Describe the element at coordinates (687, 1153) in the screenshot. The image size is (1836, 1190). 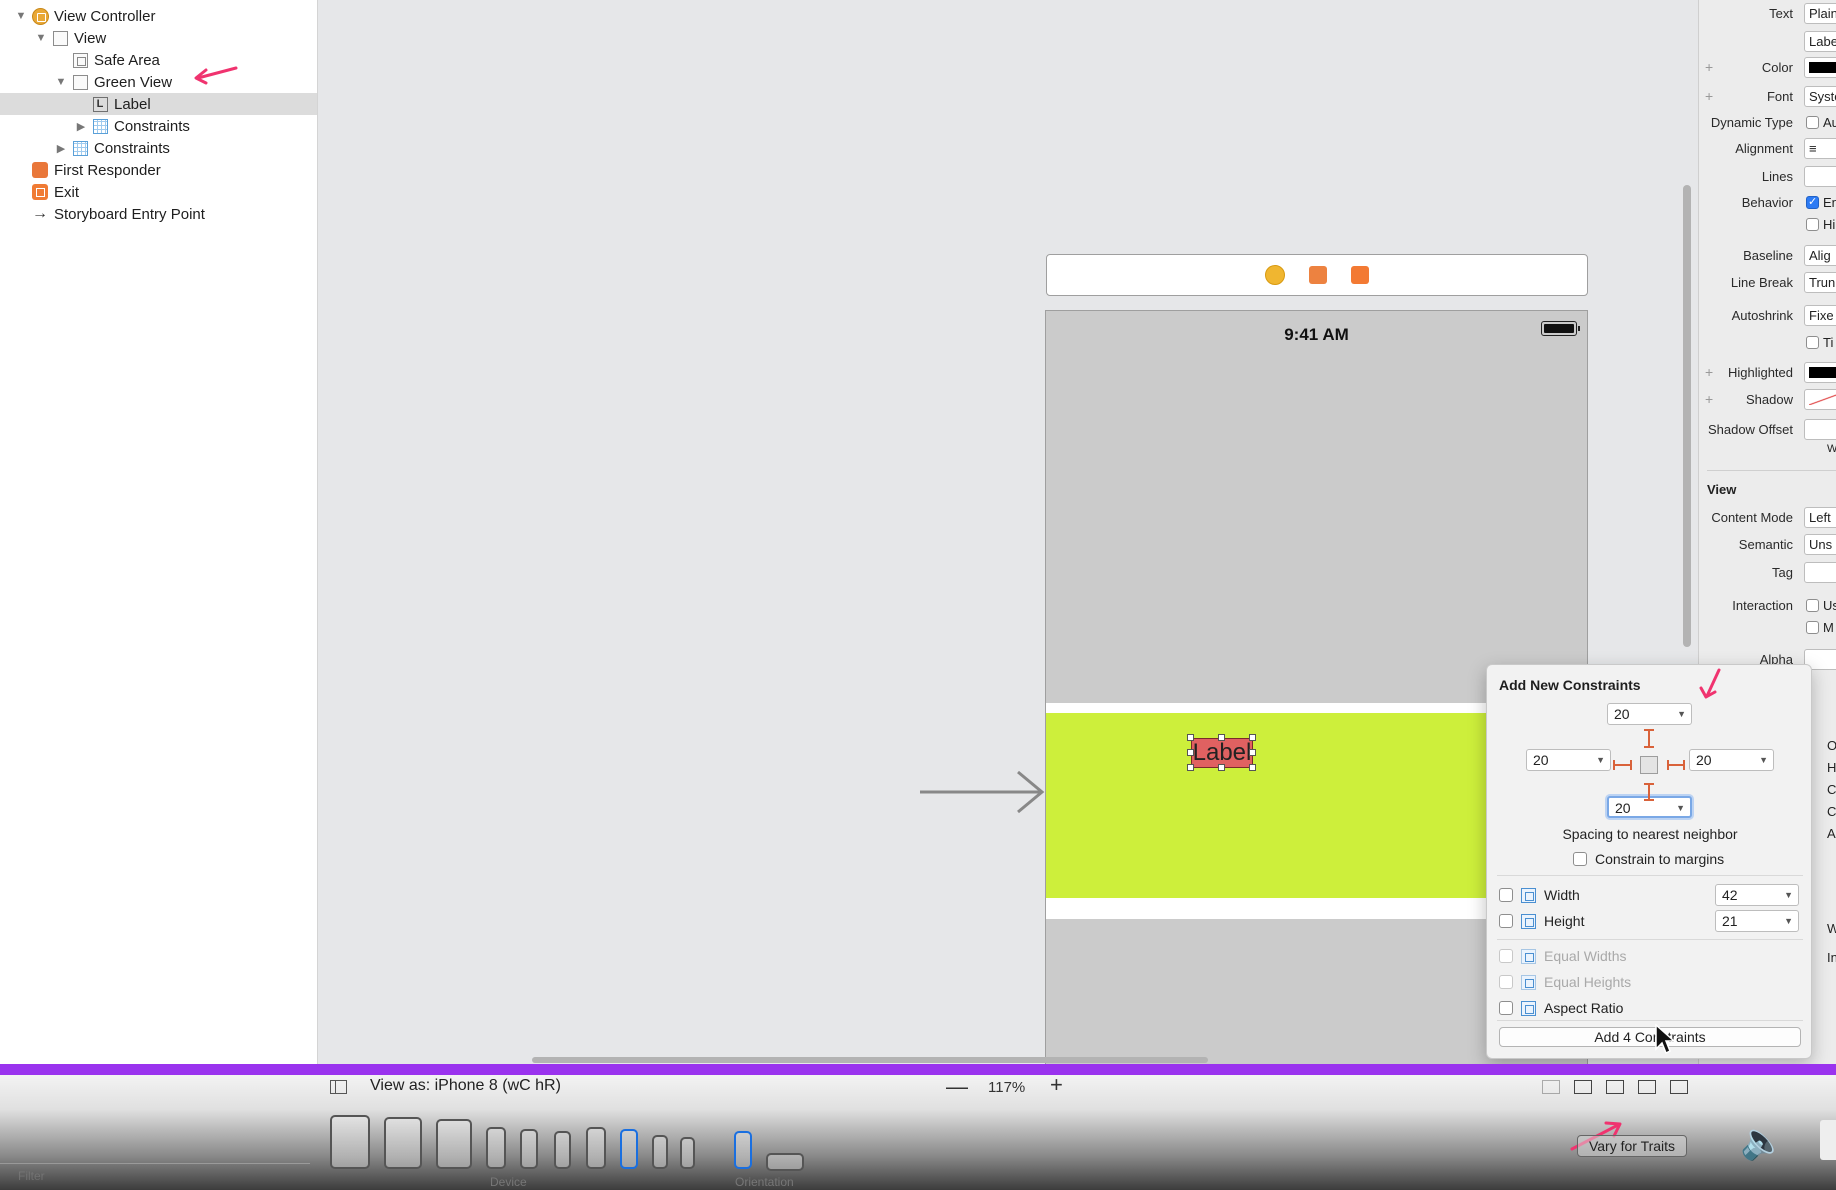
I see `device-iphone-4s-icon` at that location.